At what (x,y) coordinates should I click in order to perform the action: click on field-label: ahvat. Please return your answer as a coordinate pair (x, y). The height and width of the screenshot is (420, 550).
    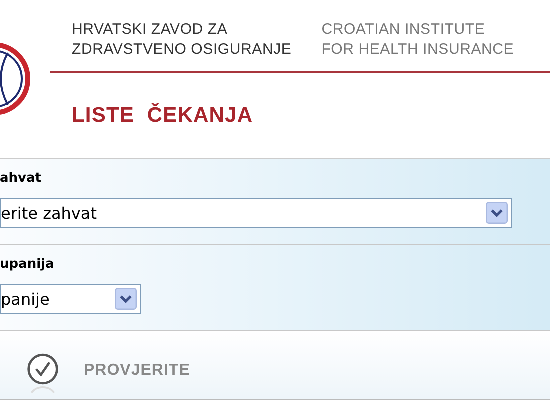
    Looking at the image, I should click on (21, 179).